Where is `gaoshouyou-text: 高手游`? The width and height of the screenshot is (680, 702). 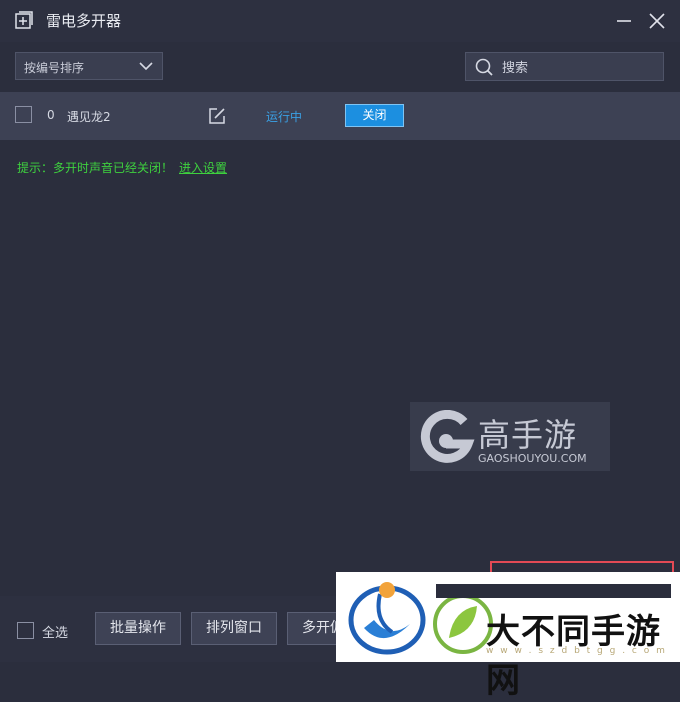
gaoshouyou-text: 高手游 is located at coordinates (528, 435).